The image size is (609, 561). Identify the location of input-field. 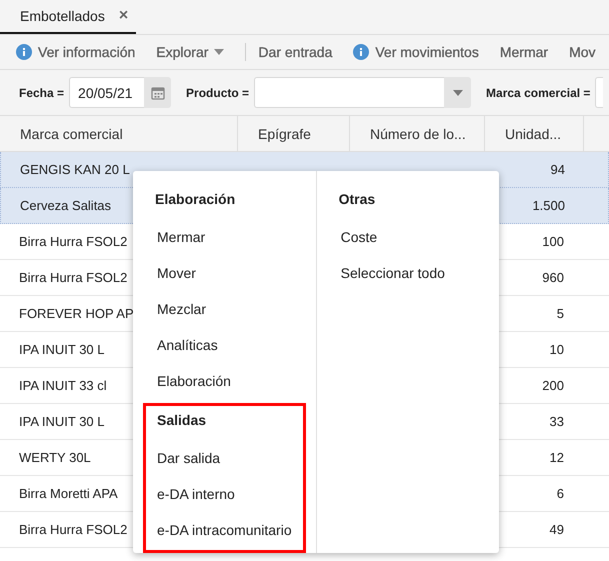
(599, 92).